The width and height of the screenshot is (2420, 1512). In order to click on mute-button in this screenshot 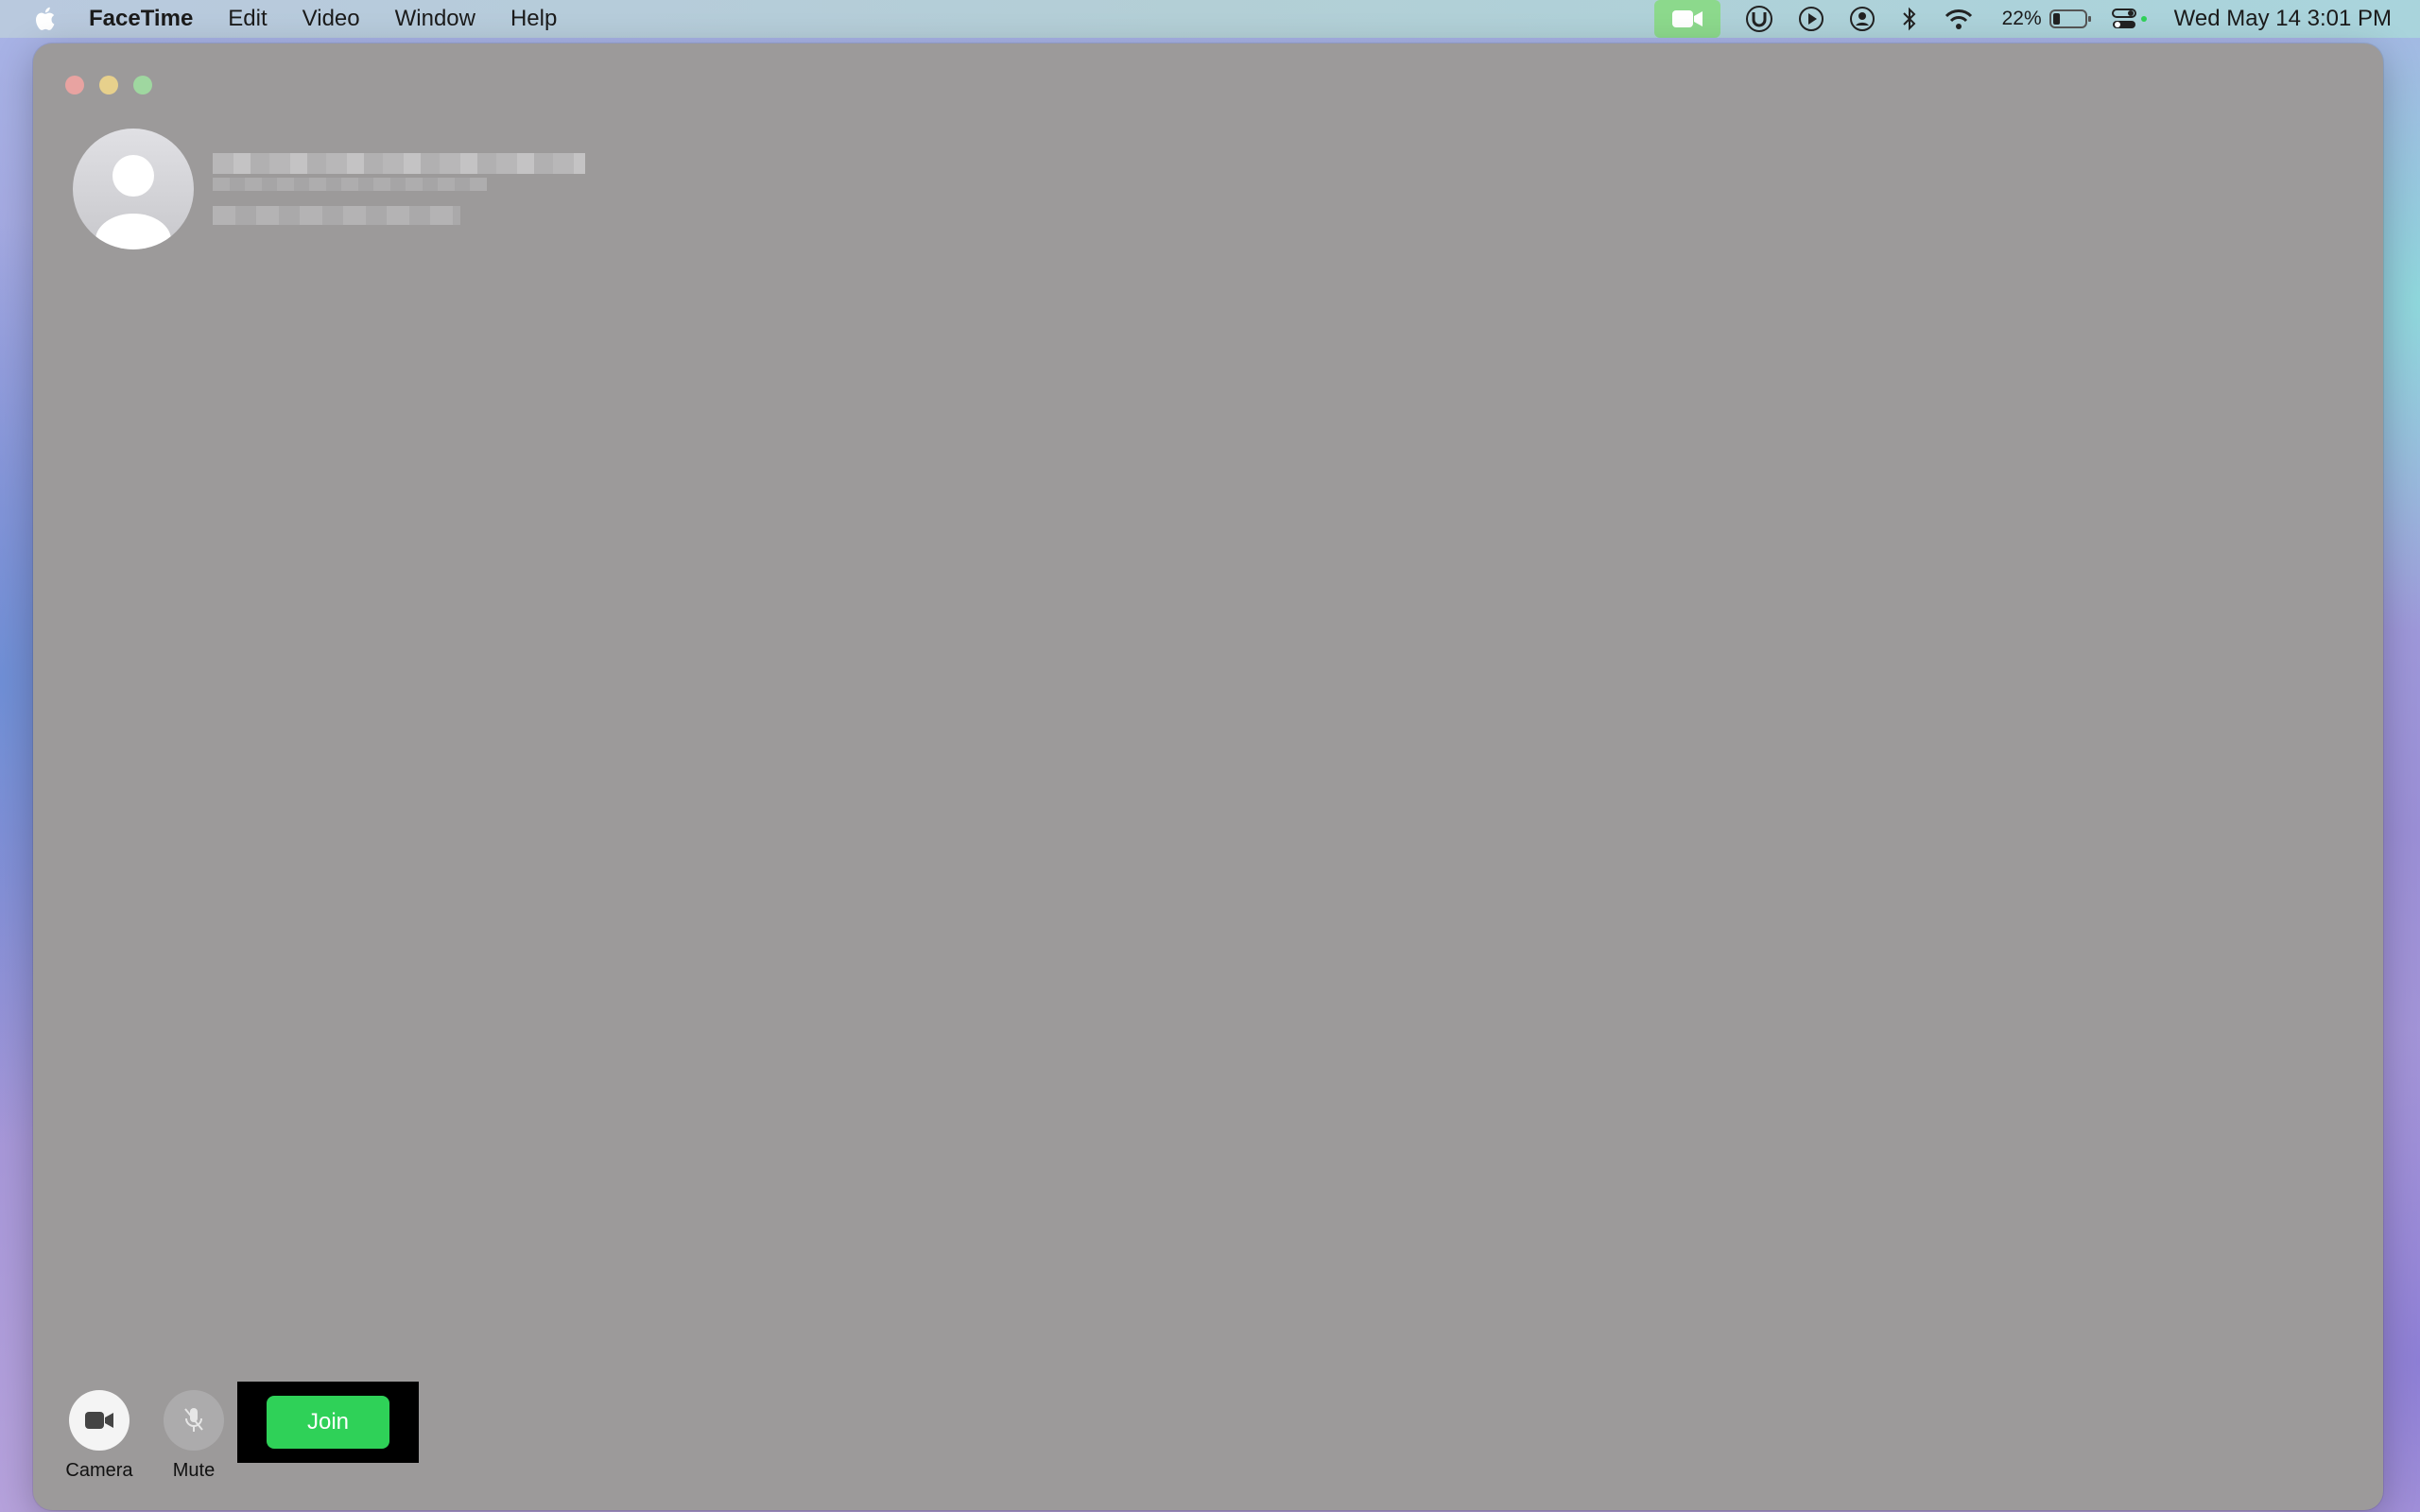, I will do `click(194, 1420)`.